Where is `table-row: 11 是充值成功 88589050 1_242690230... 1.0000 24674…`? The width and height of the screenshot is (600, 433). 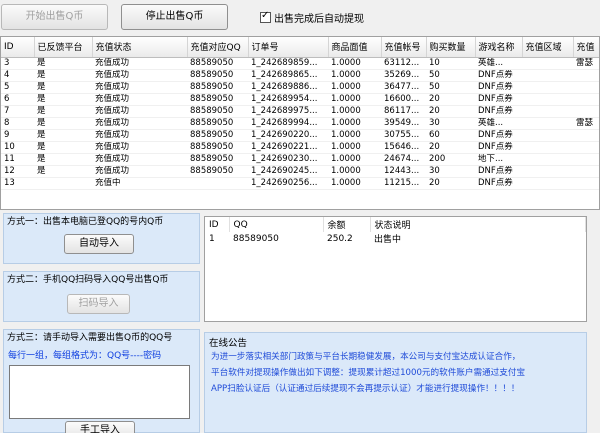
table-row: 11 是充值成功 88589050 1_242690230... 1.0000 24674… is located at coordinates (300, 159).